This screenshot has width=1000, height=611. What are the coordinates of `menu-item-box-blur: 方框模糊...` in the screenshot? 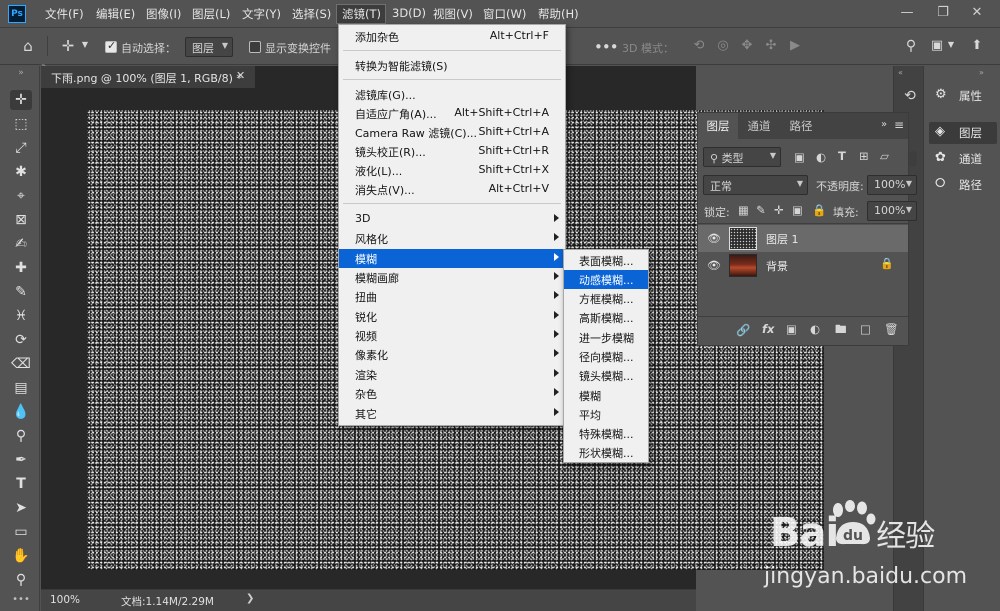 It's located at (606, 298).